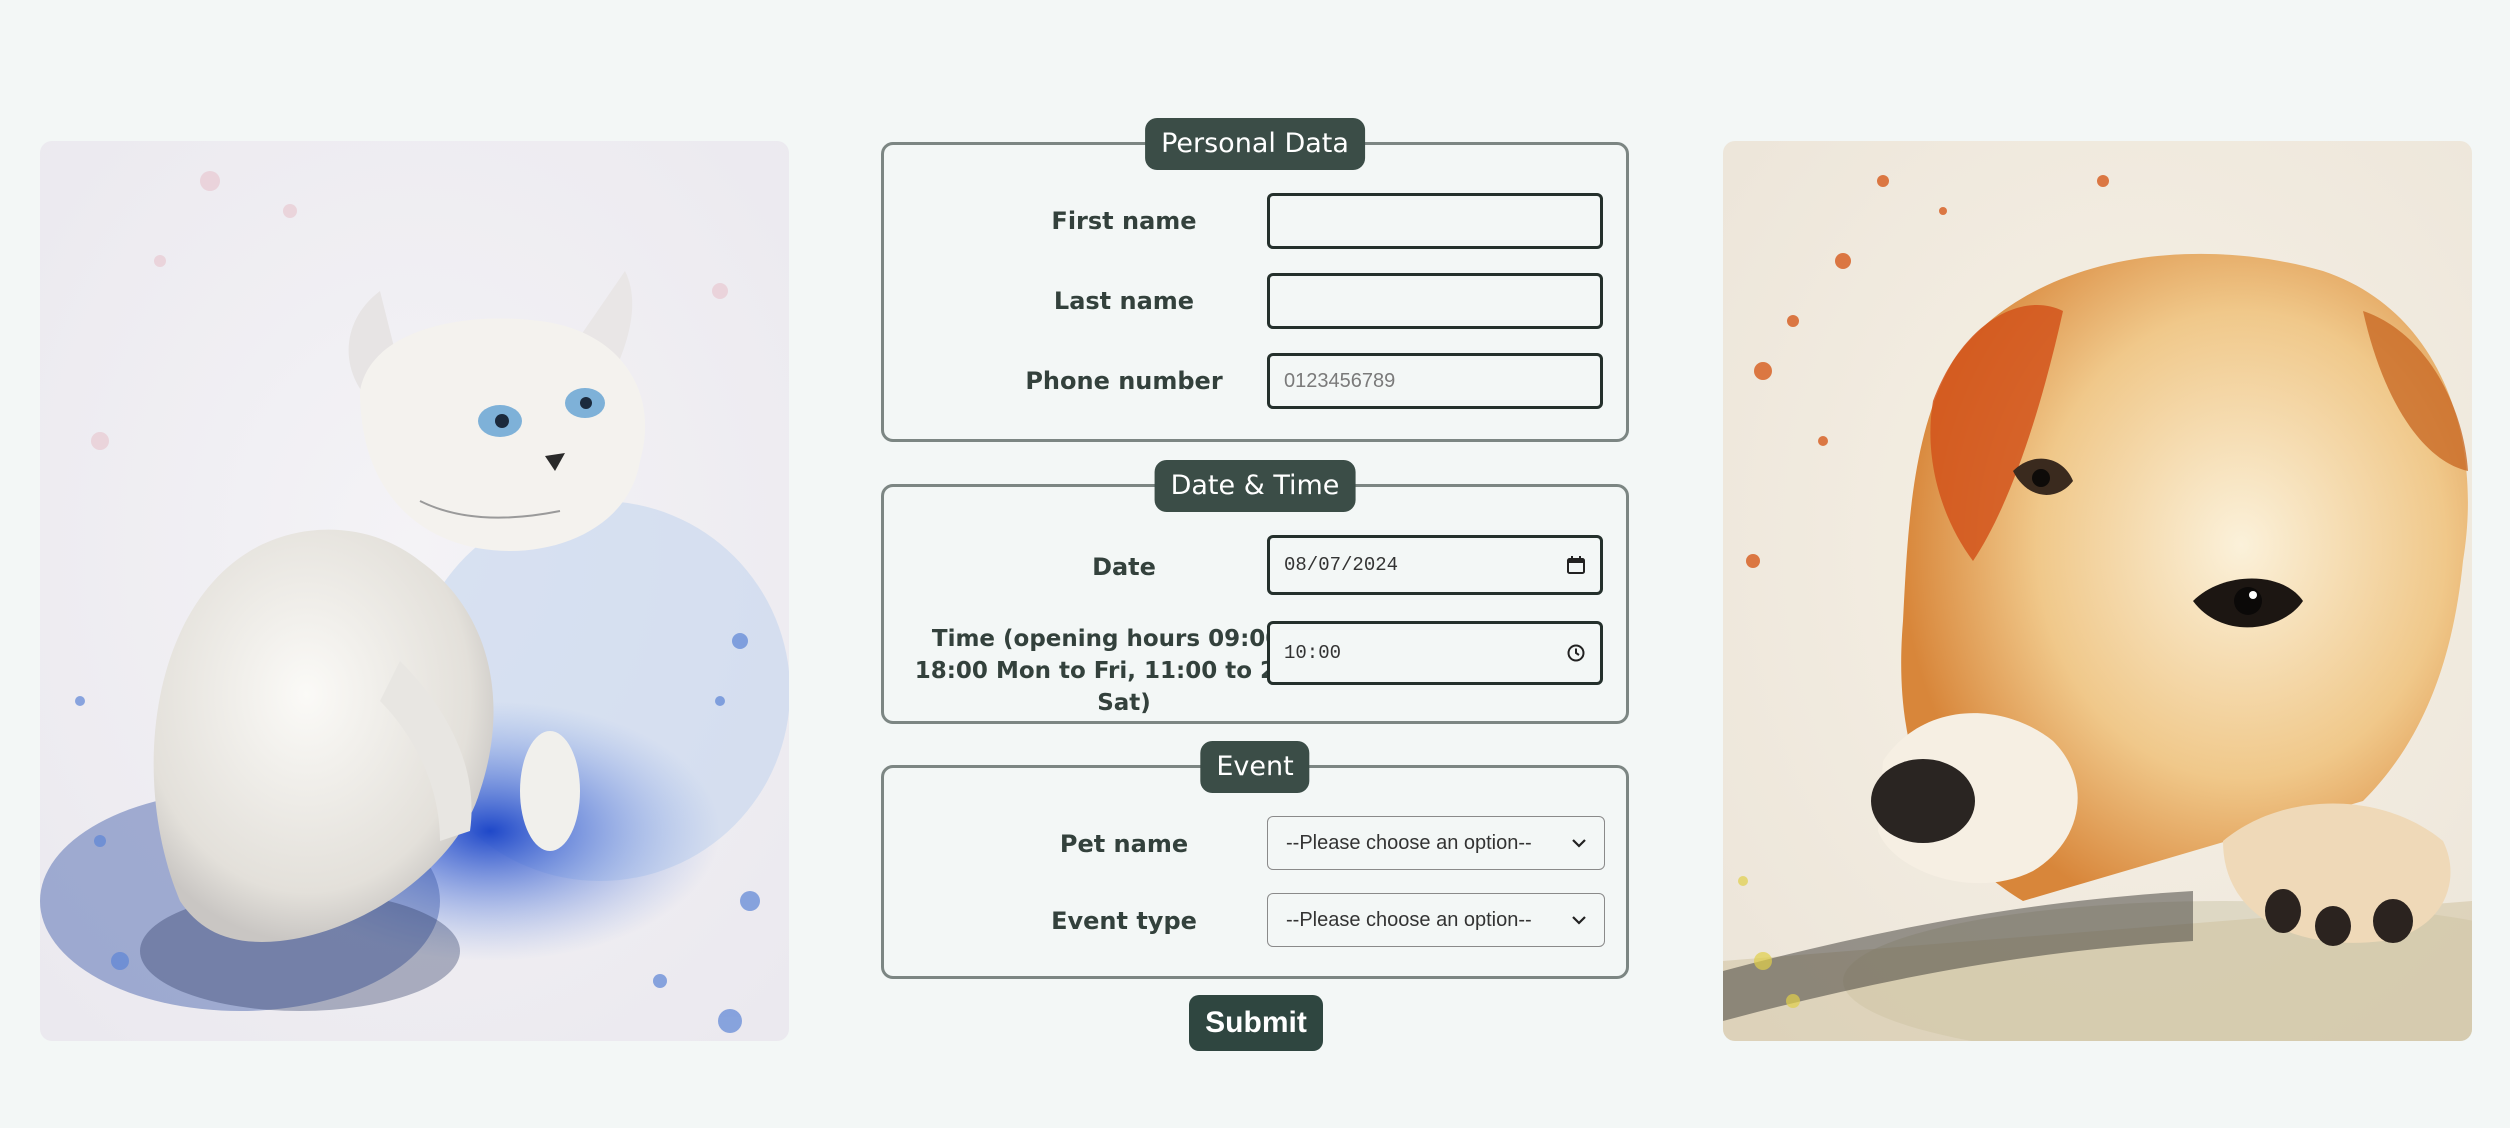 Image resolution: width=2510 pixels, height=1128 pixels. What do you see at coordinates (1255, 486) in the screenshot?
I see `date-time-legend: Date & Time` at bounding box center [1255, 486].